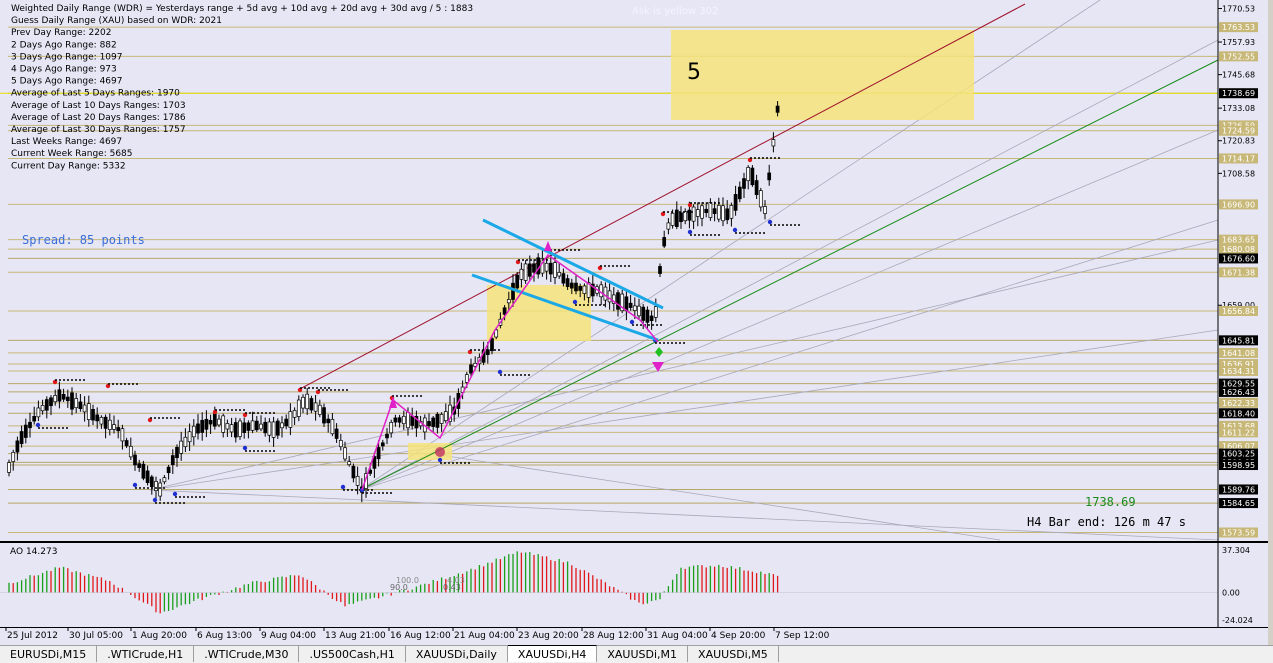 This screenshot has width=1273, height=663. What do you see at coordinates (738, 636) in the screenshot?
I see `time-label-11: 4 Sep 20:00` at bounding box center [738, 636].